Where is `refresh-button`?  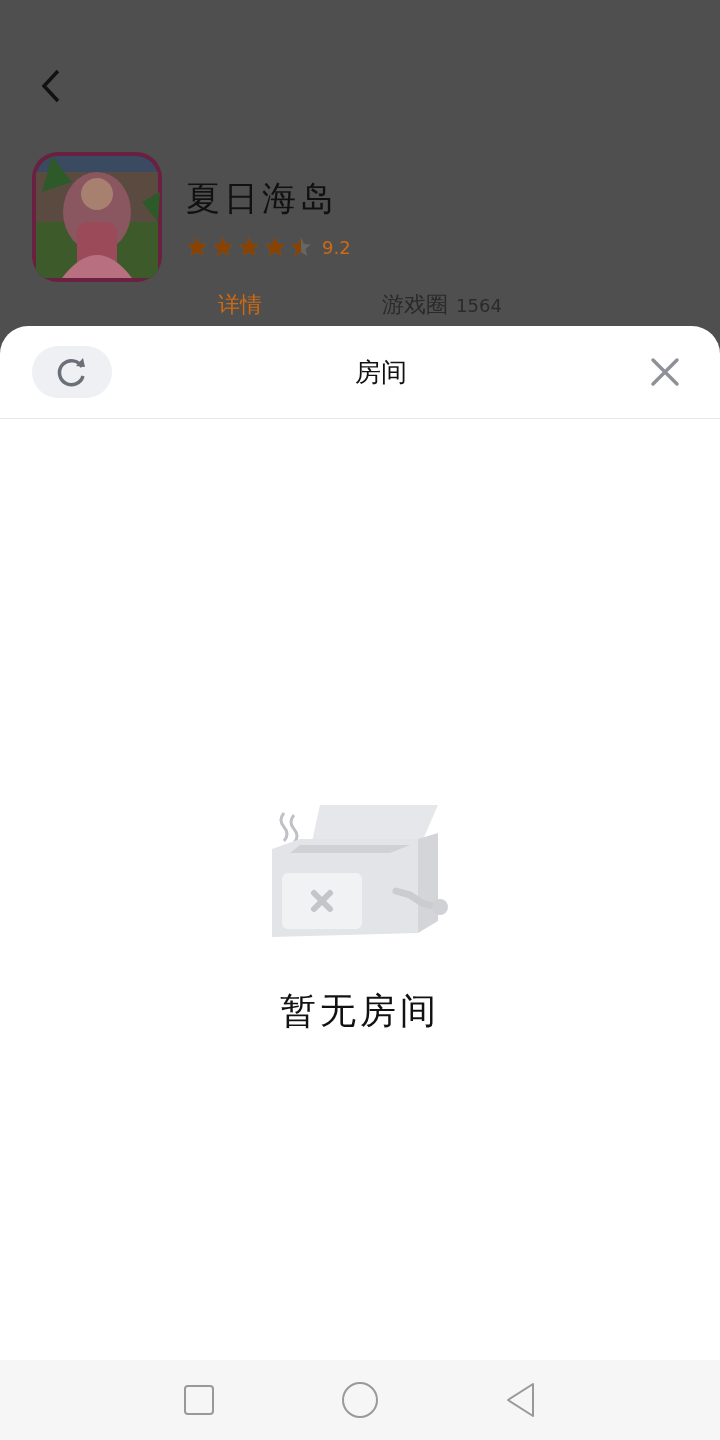
refresh-button is located at coordinates (72, 372).